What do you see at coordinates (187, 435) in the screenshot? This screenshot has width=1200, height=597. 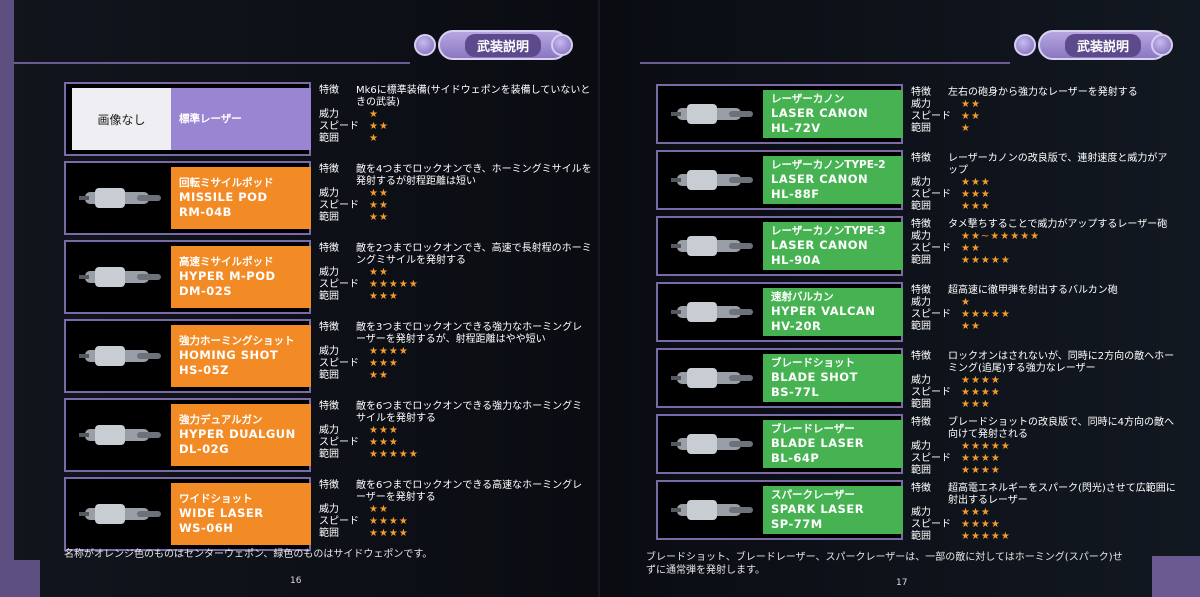 I see `row-frame: 強力デュアルガン HYPER DUALGUN DL-02G` at bounding box center [187, 435].